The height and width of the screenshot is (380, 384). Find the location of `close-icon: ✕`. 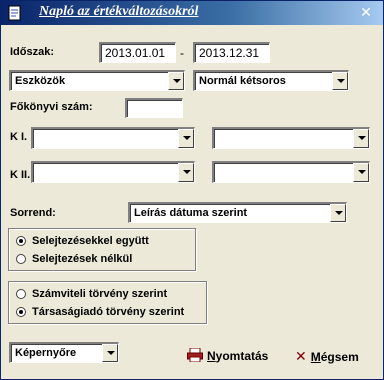

close-icon: ✕ is located at coordinates (366, 12).